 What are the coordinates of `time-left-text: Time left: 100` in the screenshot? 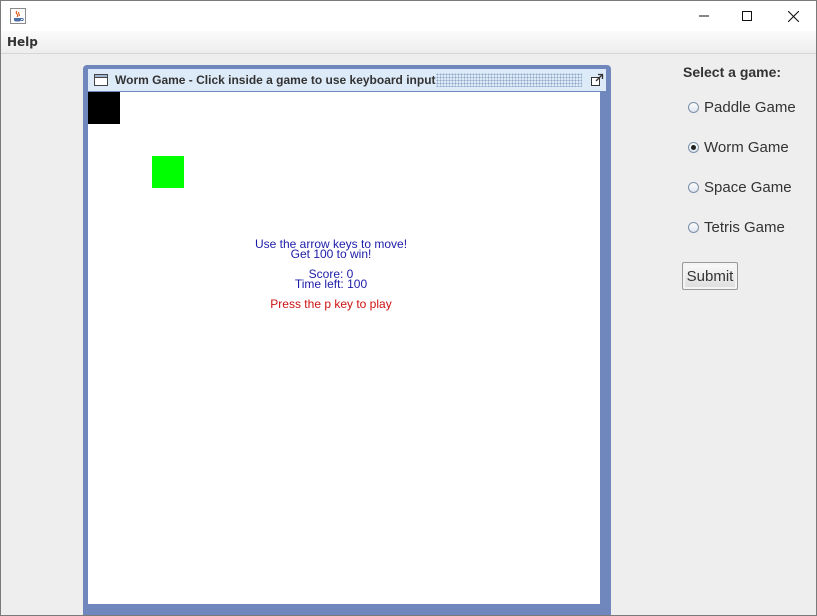 It's located at (331, 284).